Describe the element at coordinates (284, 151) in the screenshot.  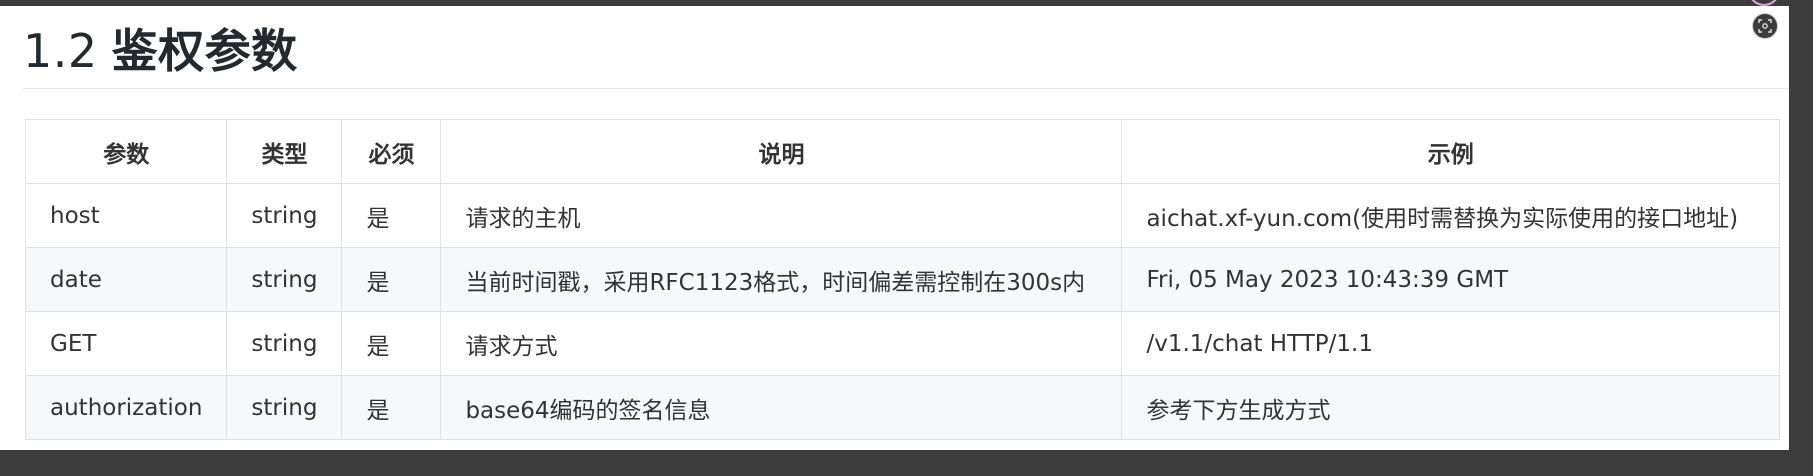
I see `header-type: 类型` at that location.